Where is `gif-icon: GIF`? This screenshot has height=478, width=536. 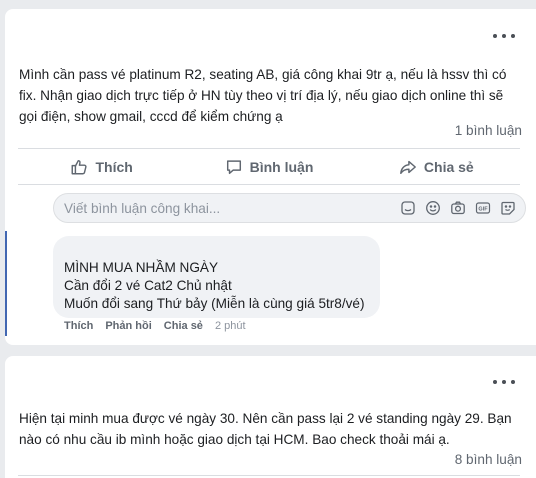 gif-icon: GIF is located at coordinates (483, 208).